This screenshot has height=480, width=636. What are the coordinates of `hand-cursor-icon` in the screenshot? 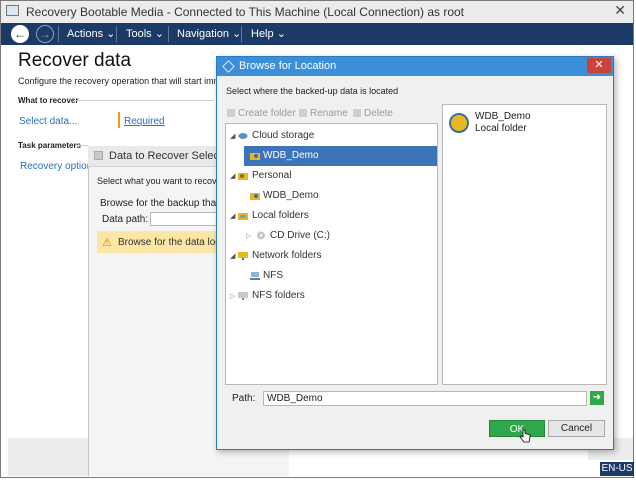 It's located at (525, 437).